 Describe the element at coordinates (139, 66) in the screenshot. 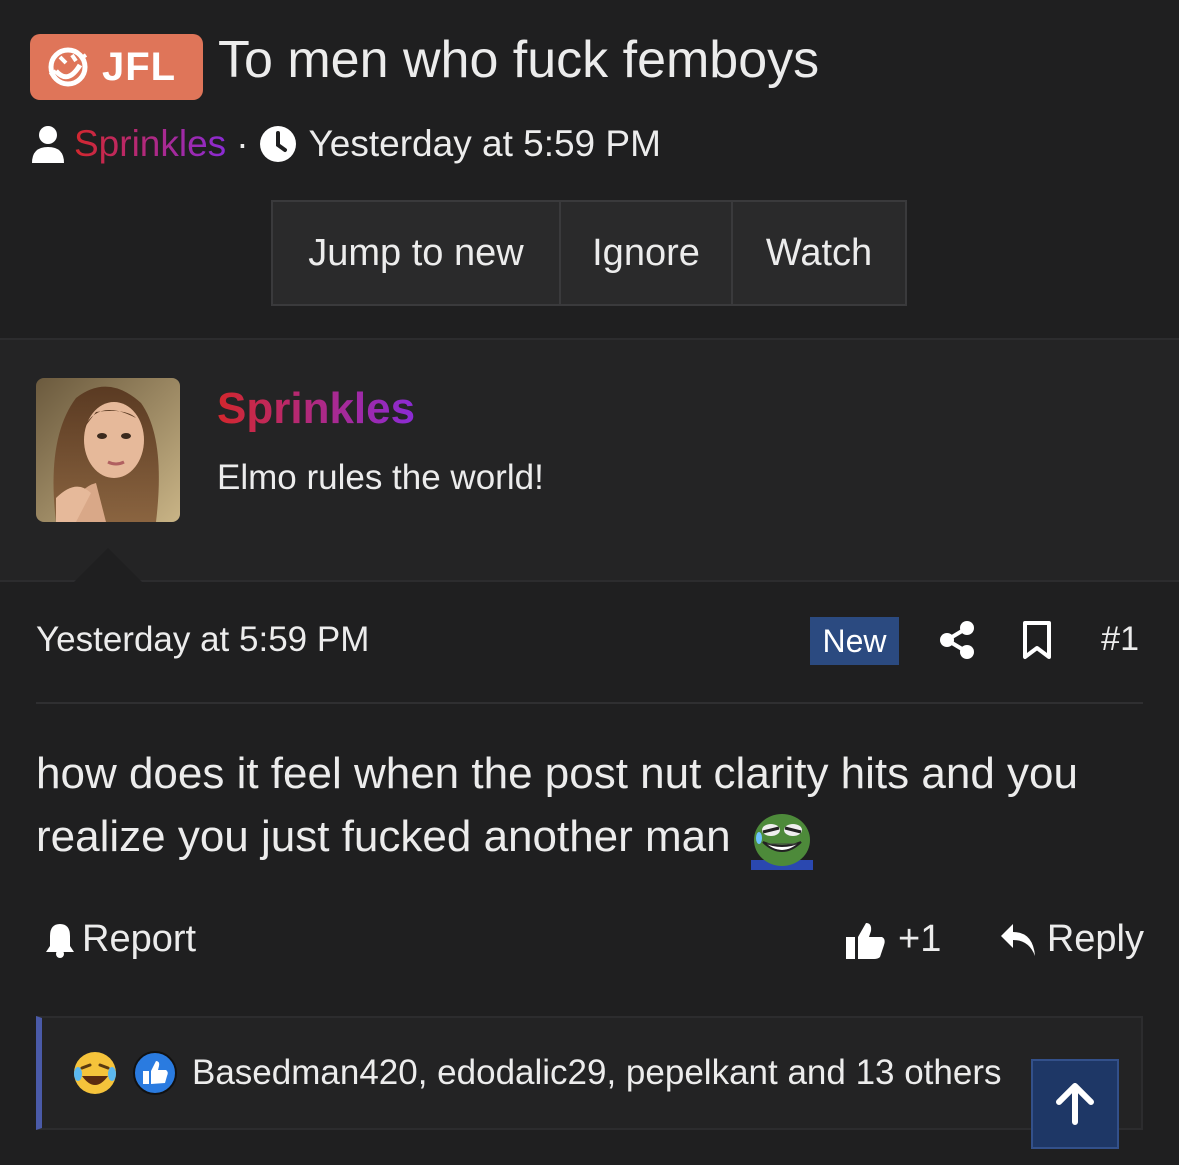

I see `prefix-label: JFL` at that location.